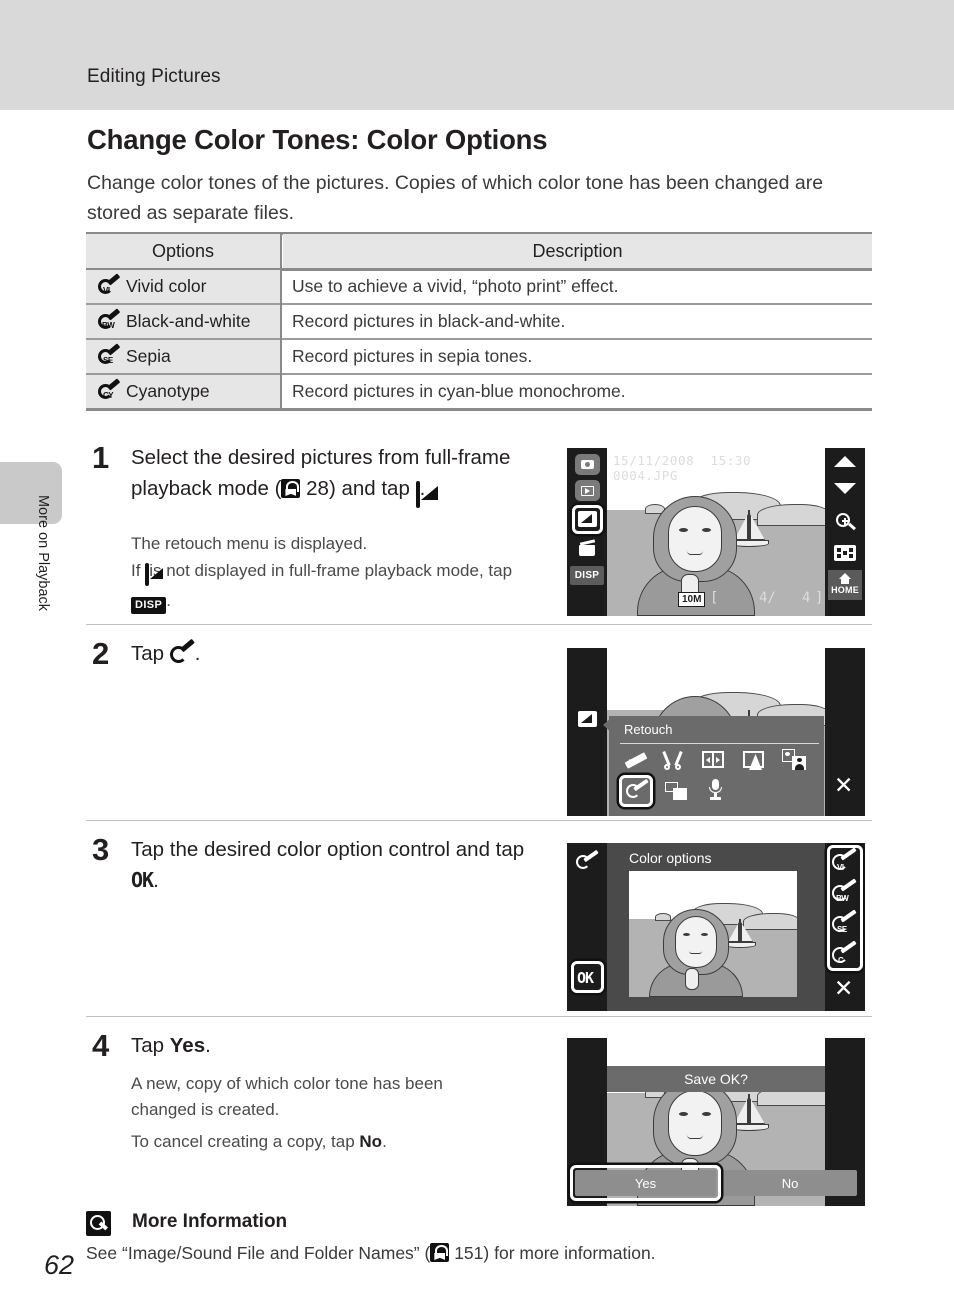  What do you see at coordinates (166, 286) in the screenshot?
I see `table-cell-option: Vivid color` at bounding box center [166, 286].